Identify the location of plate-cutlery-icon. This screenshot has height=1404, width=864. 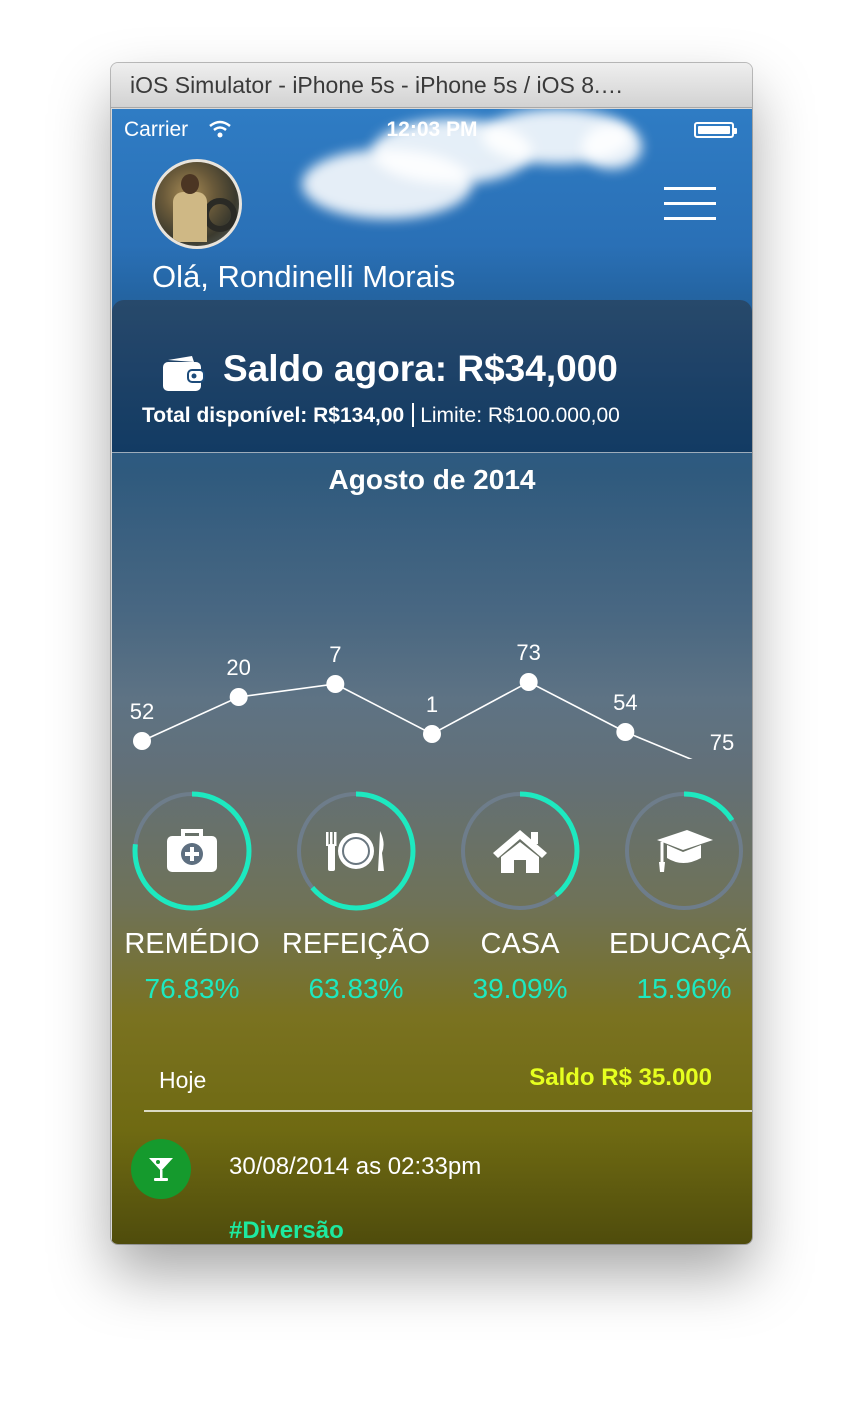
(356, 851).